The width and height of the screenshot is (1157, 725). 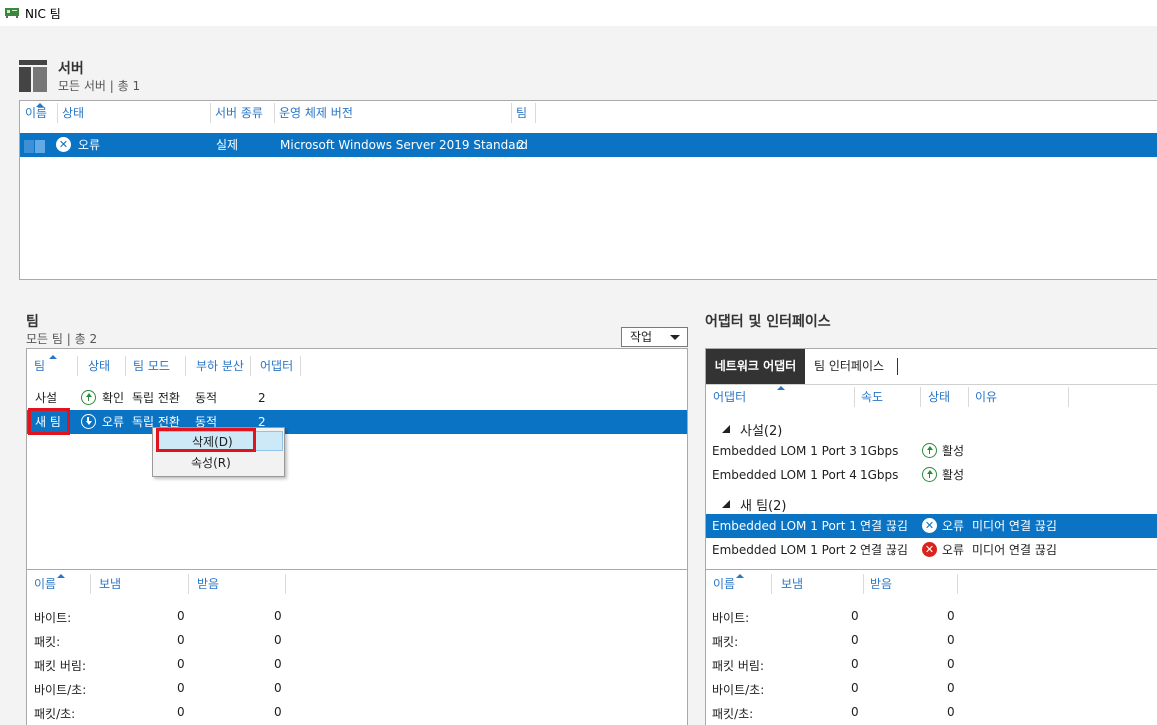 What do you see at coordinates (32, 322) in the screenshot?
I see `teams-section-title: 팀` at bounding box center [32, 322].